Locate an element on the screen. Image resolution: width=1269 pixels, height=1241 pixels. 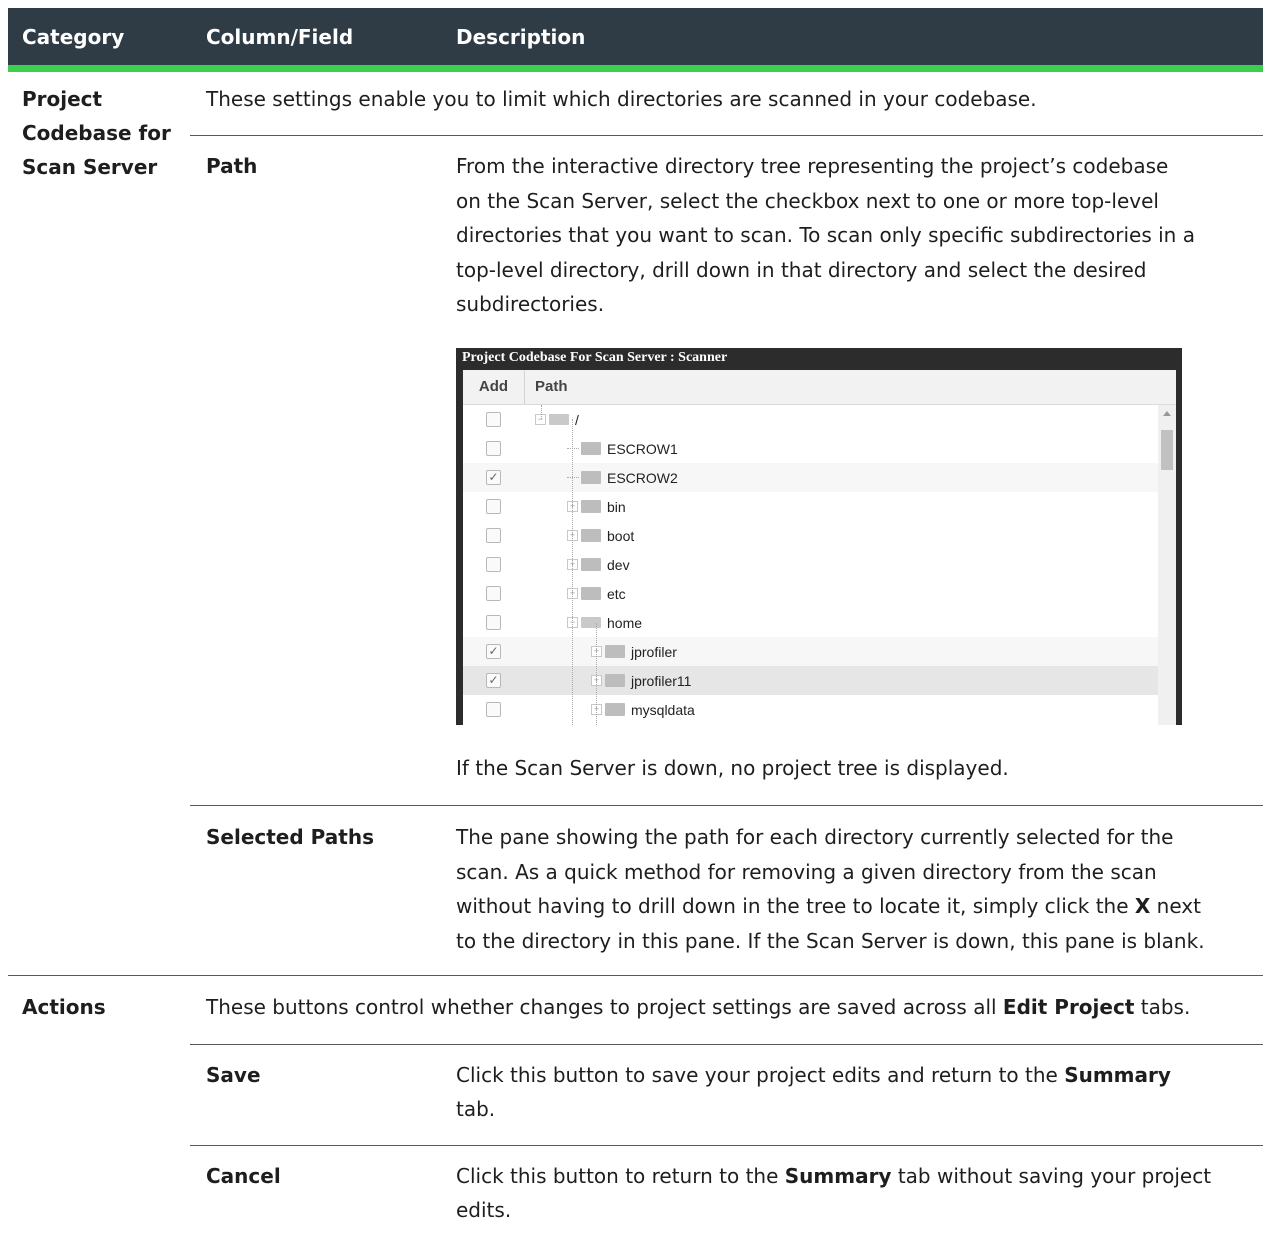
column-add: Add is located at coordinates (494, 387).